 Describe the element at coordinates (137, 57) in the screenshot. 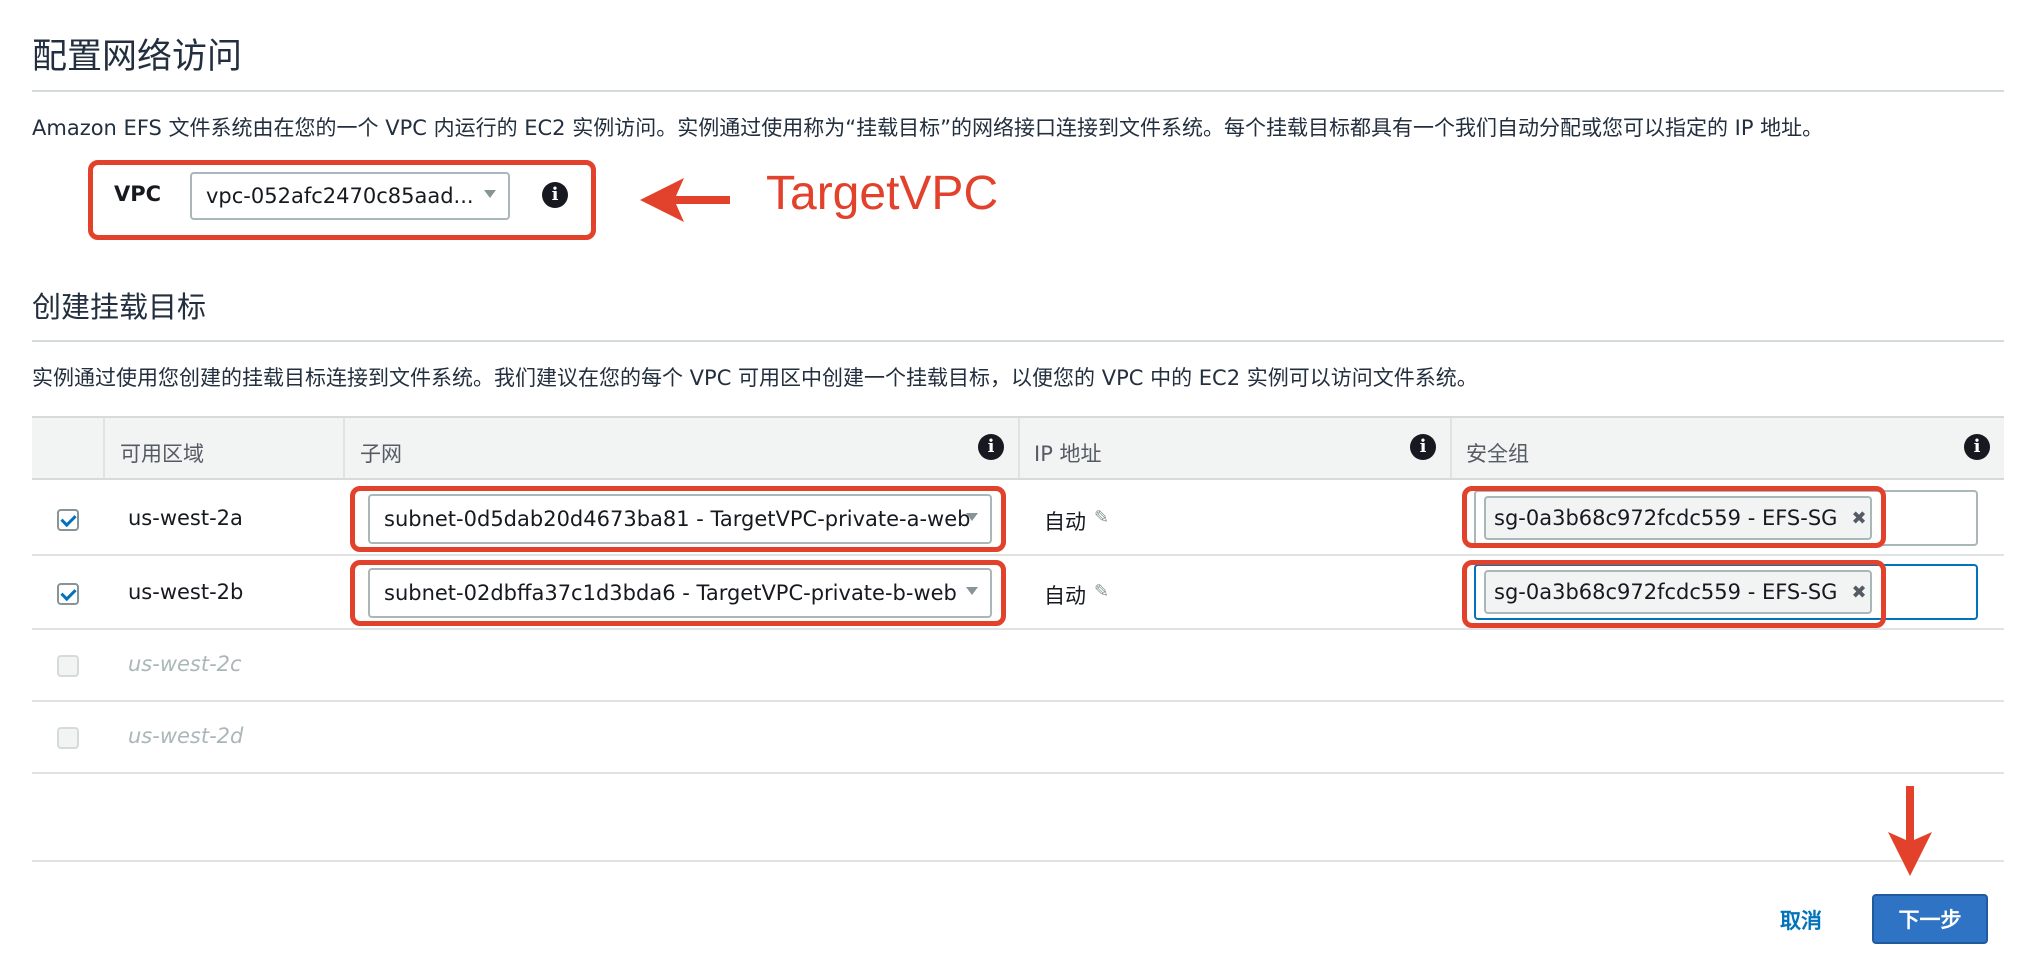

I see `network-section-title: 配置网络访问` at that location.